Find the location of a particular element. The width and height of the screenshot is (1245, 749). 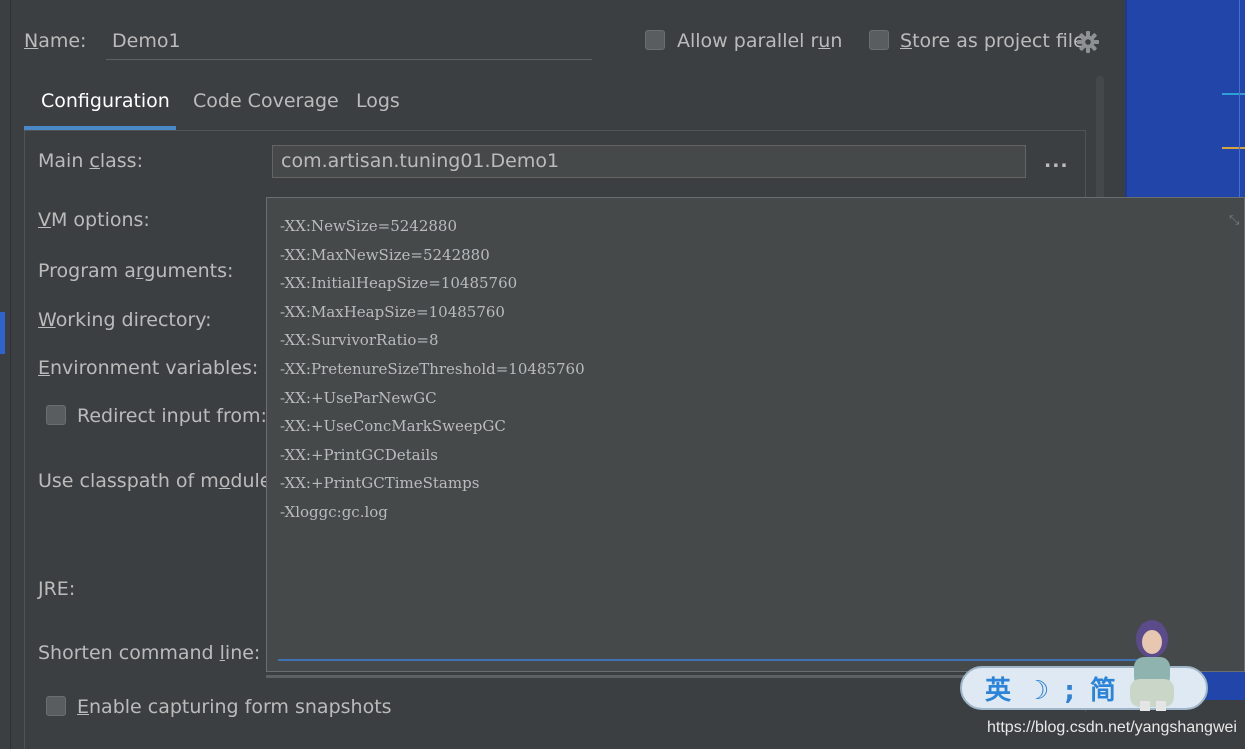

gear-icon is located at coordinates (1088, 42).